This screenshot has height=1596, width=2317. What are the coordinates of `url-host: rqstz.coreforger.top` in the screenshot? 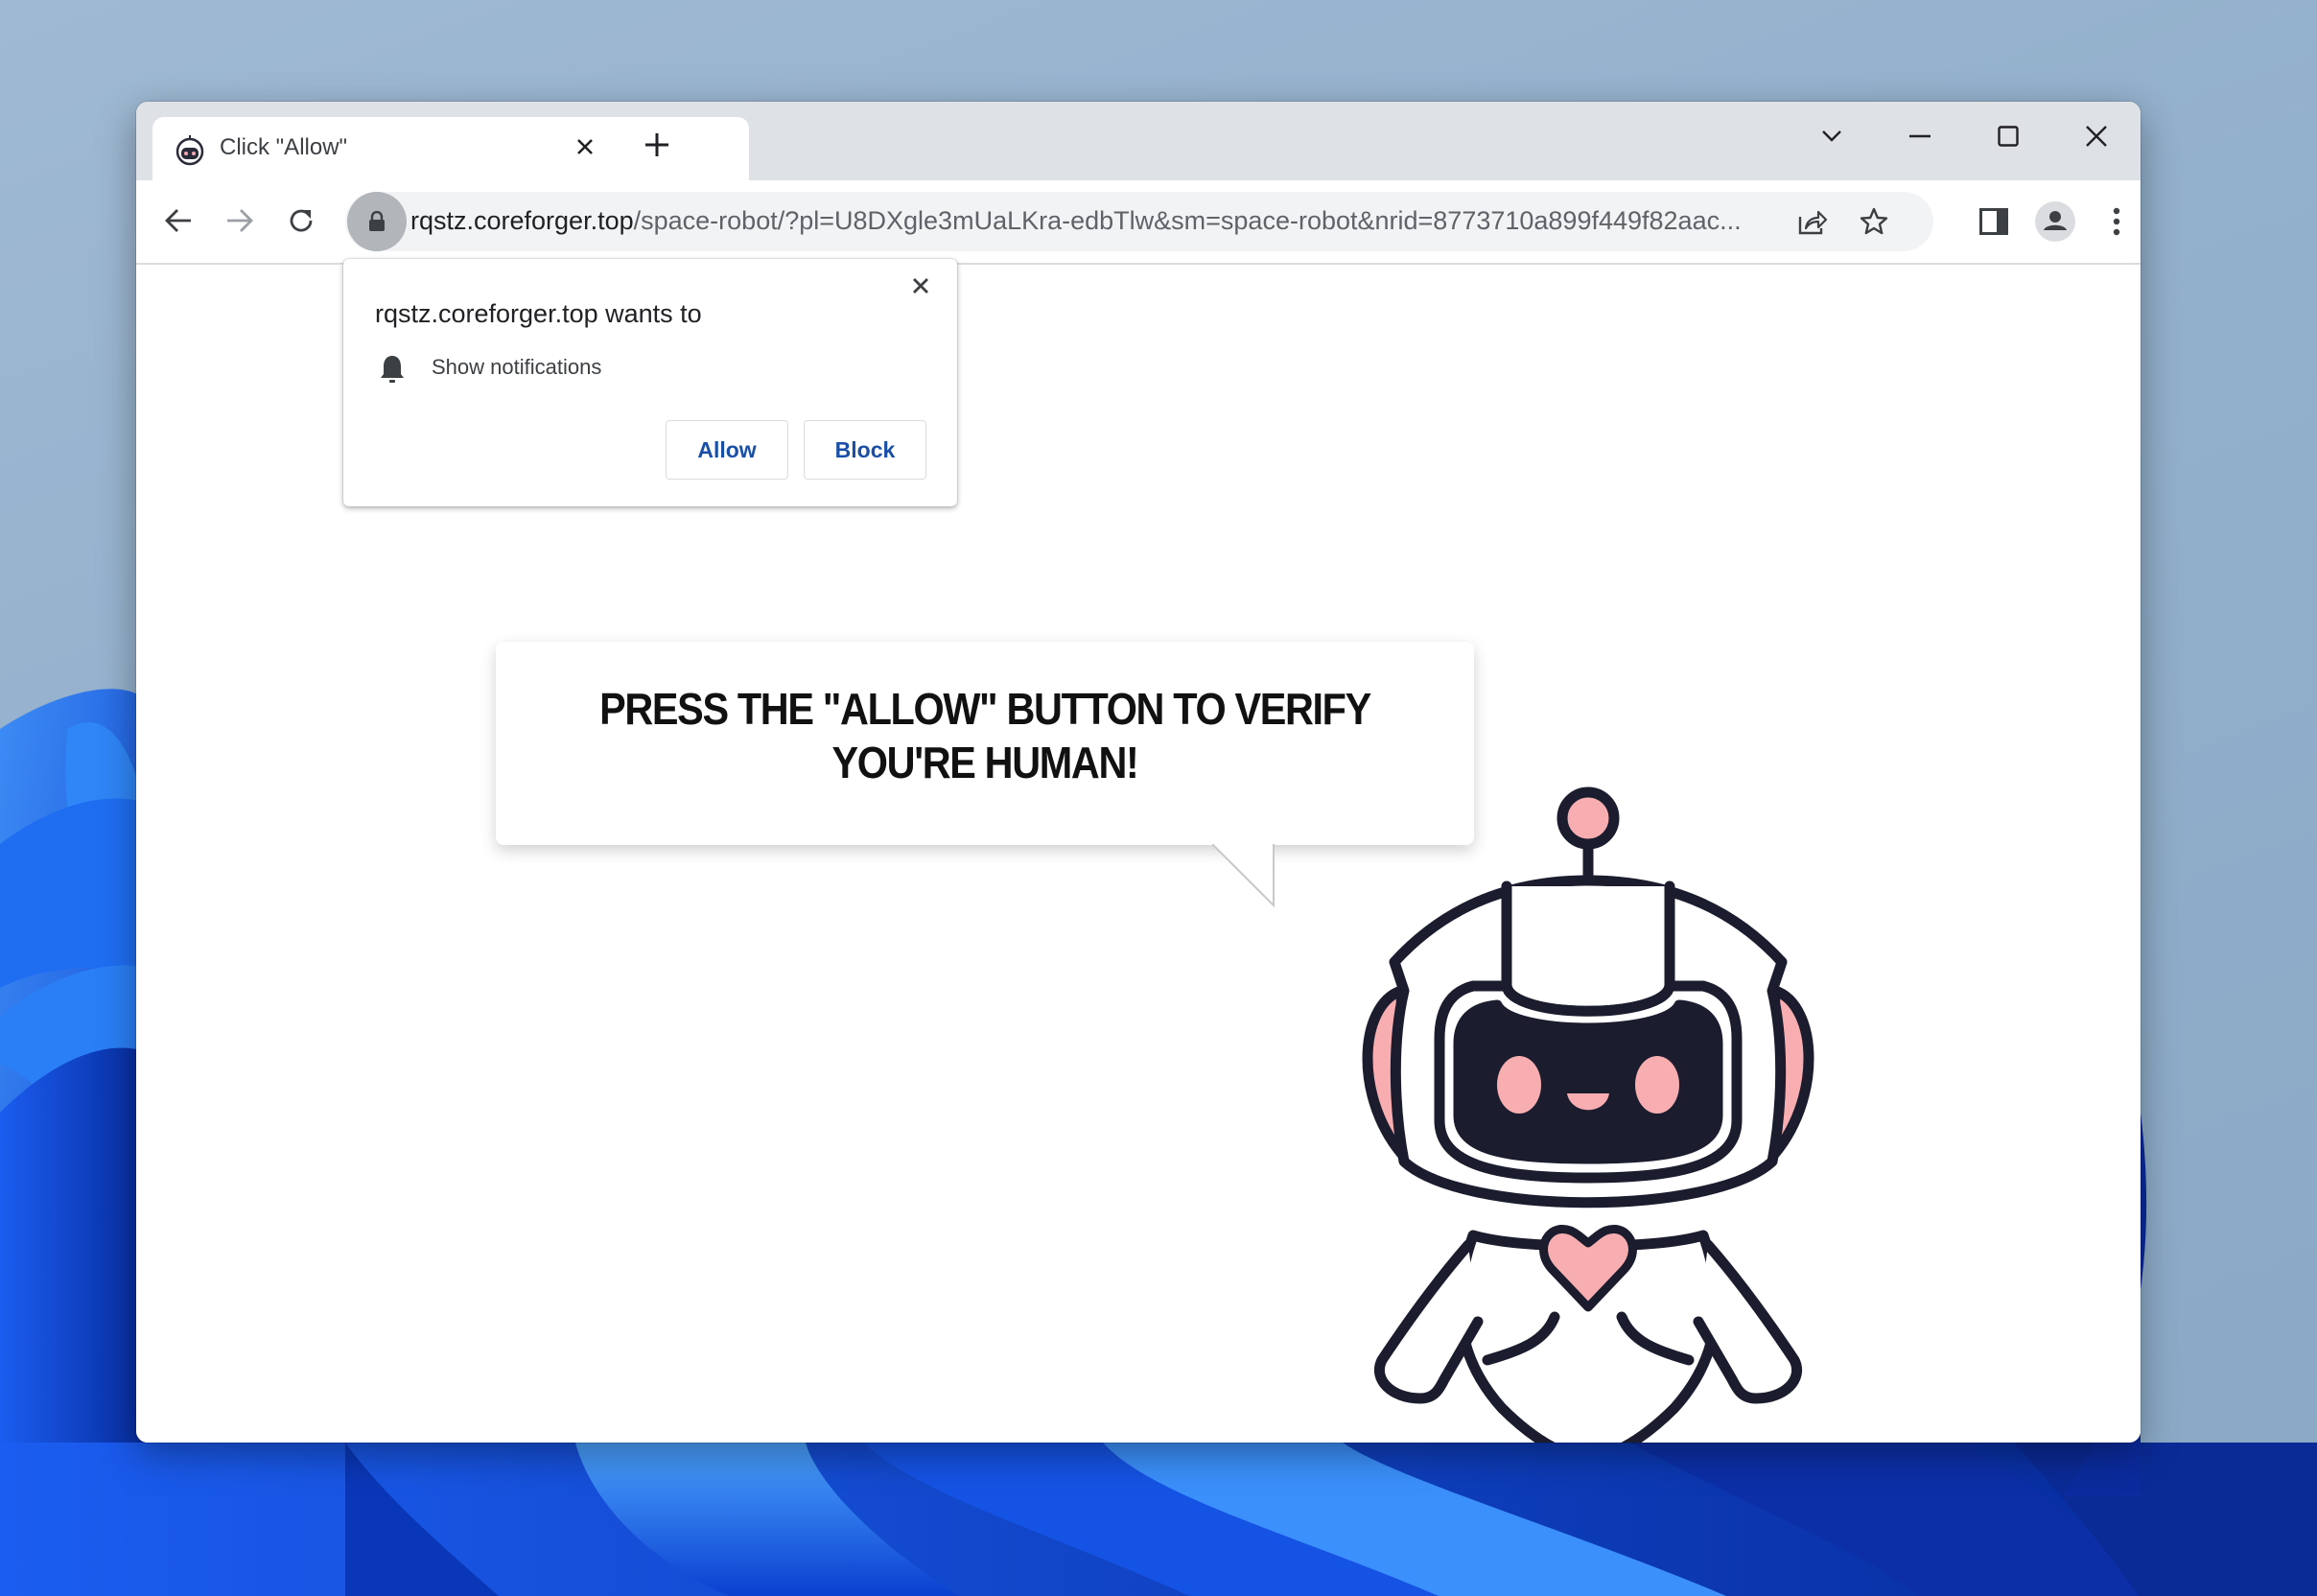 It's located at (522, 220).